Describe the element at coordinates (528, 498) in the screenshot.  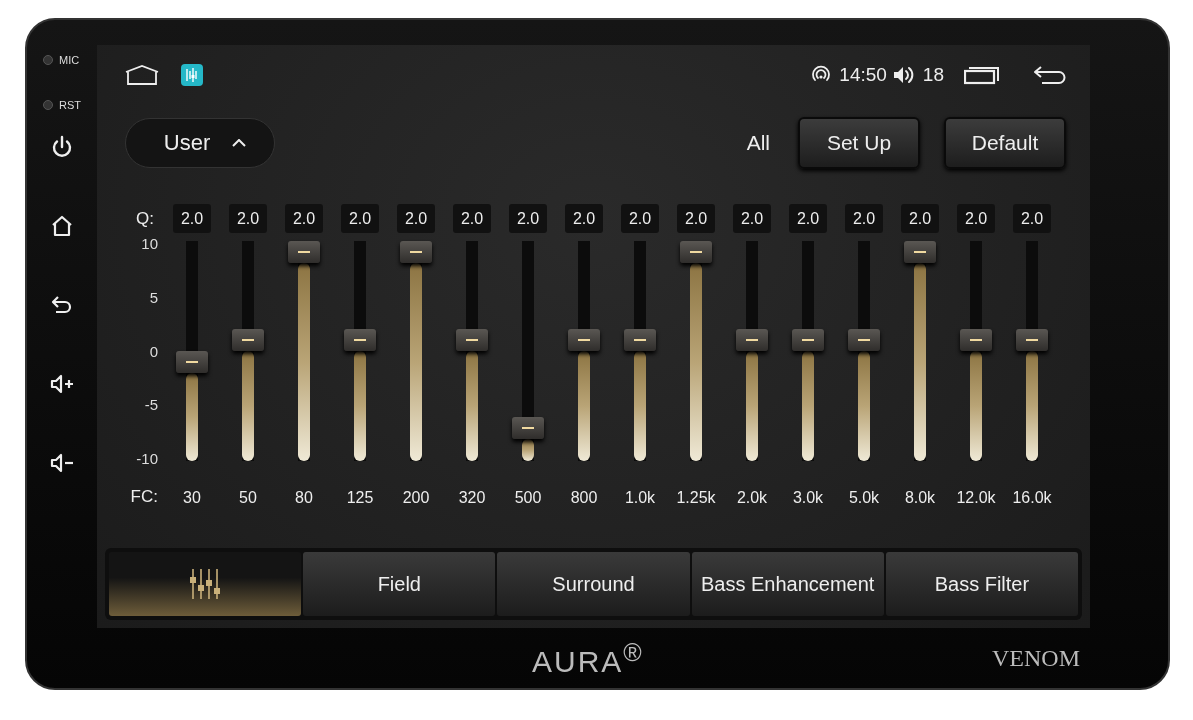
I see `frequency-label: 500` at that location.